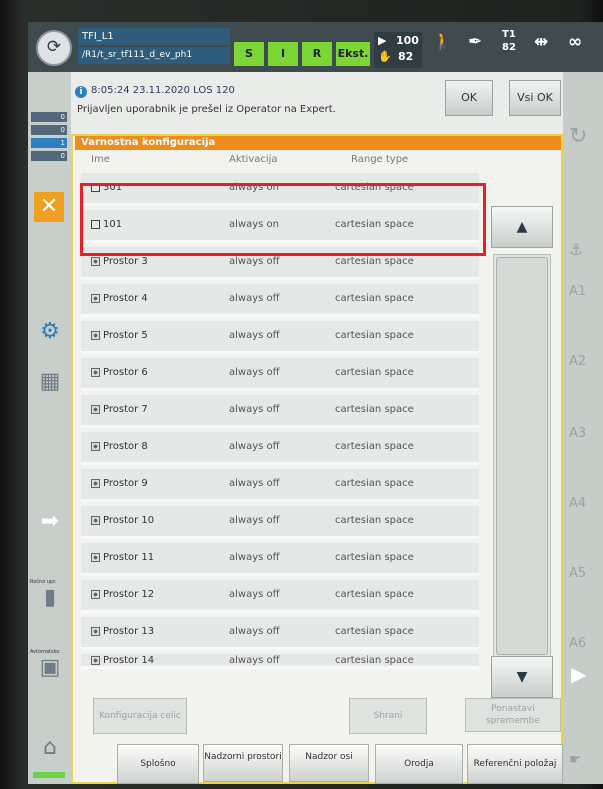 Image resolution: width=603 pixels, height=789 pixels. Describe the element at coordinates (122, 594) in the screenshot. I see `row-name: Prostor 12` at that location.